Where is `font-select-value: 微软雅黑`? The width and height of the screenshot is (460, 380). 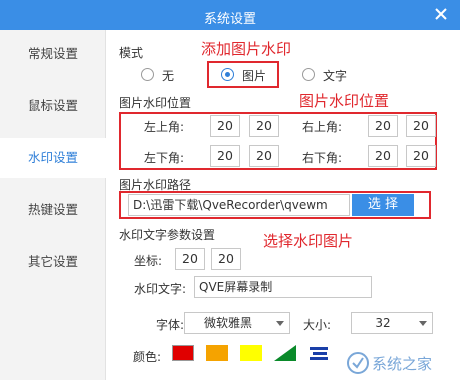
font-select-value: 微软雅黑 is located at coordinates (227, 323).